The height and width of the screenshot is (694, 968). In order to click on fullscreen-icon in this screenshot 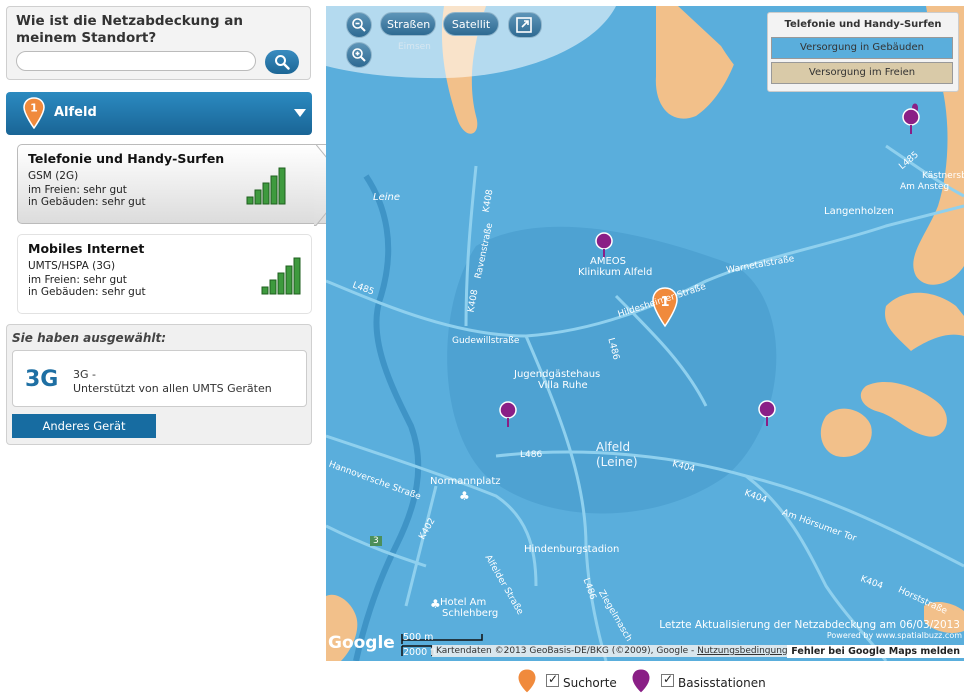, I will do `click(524, 25)`.